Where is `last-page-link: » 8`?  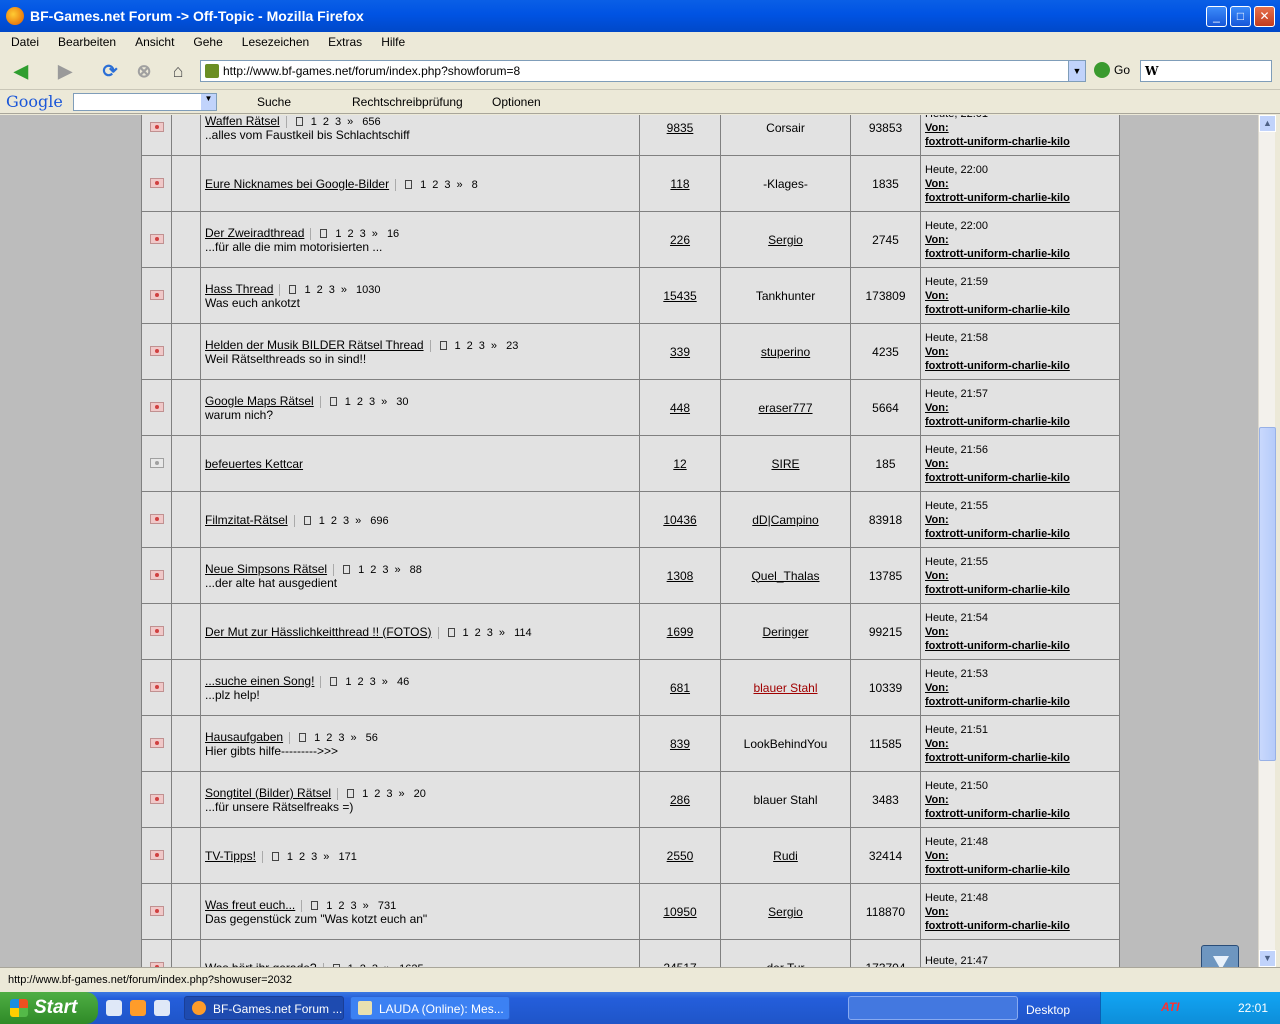 last-page-link: » 8 is located at coordinates (466, 185).